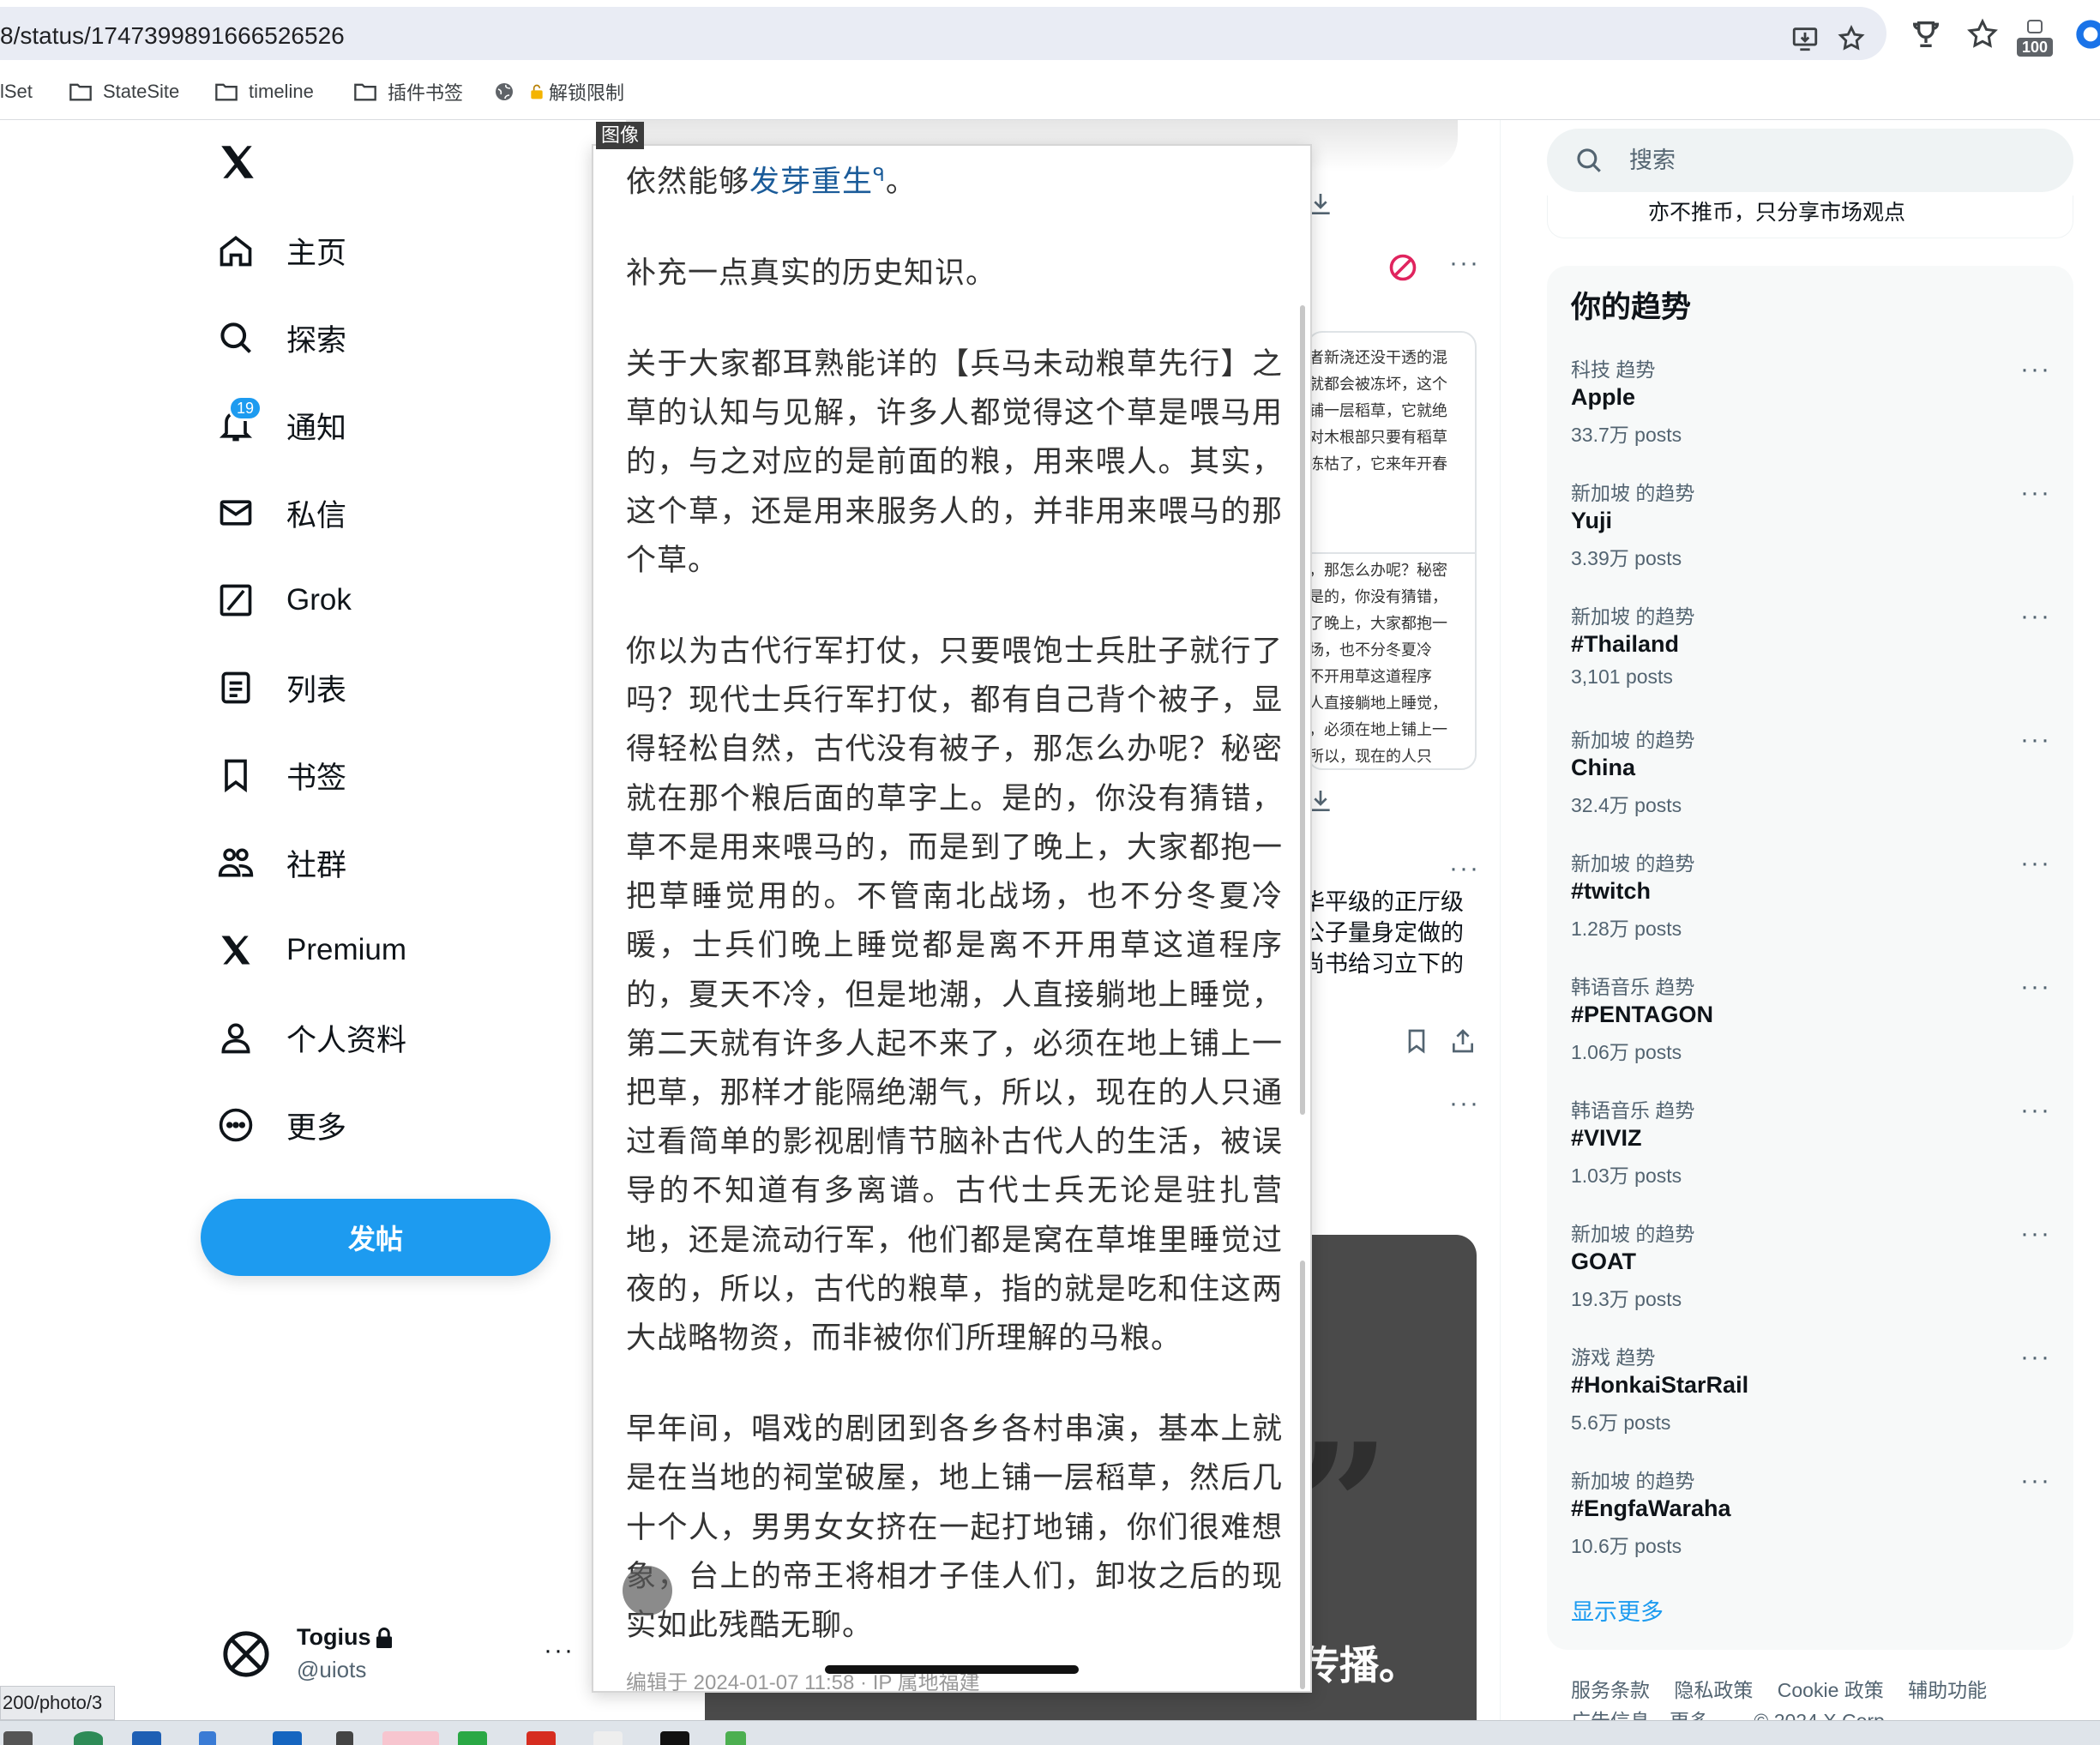  What do you see at coordinates (1982, 34) in the screenshot?
I see `favorites-icon` at bounding box center [1982, 34].